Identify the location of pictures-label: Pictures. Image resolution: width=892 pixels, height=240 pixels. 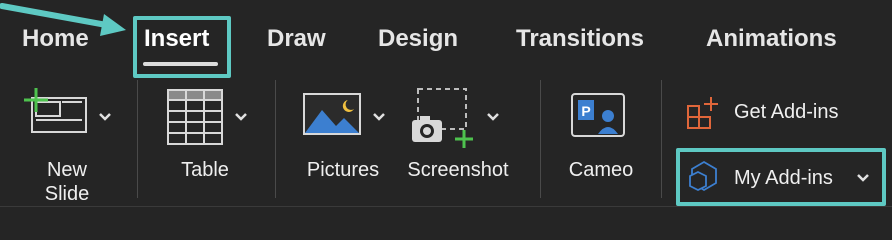
(343, 170).